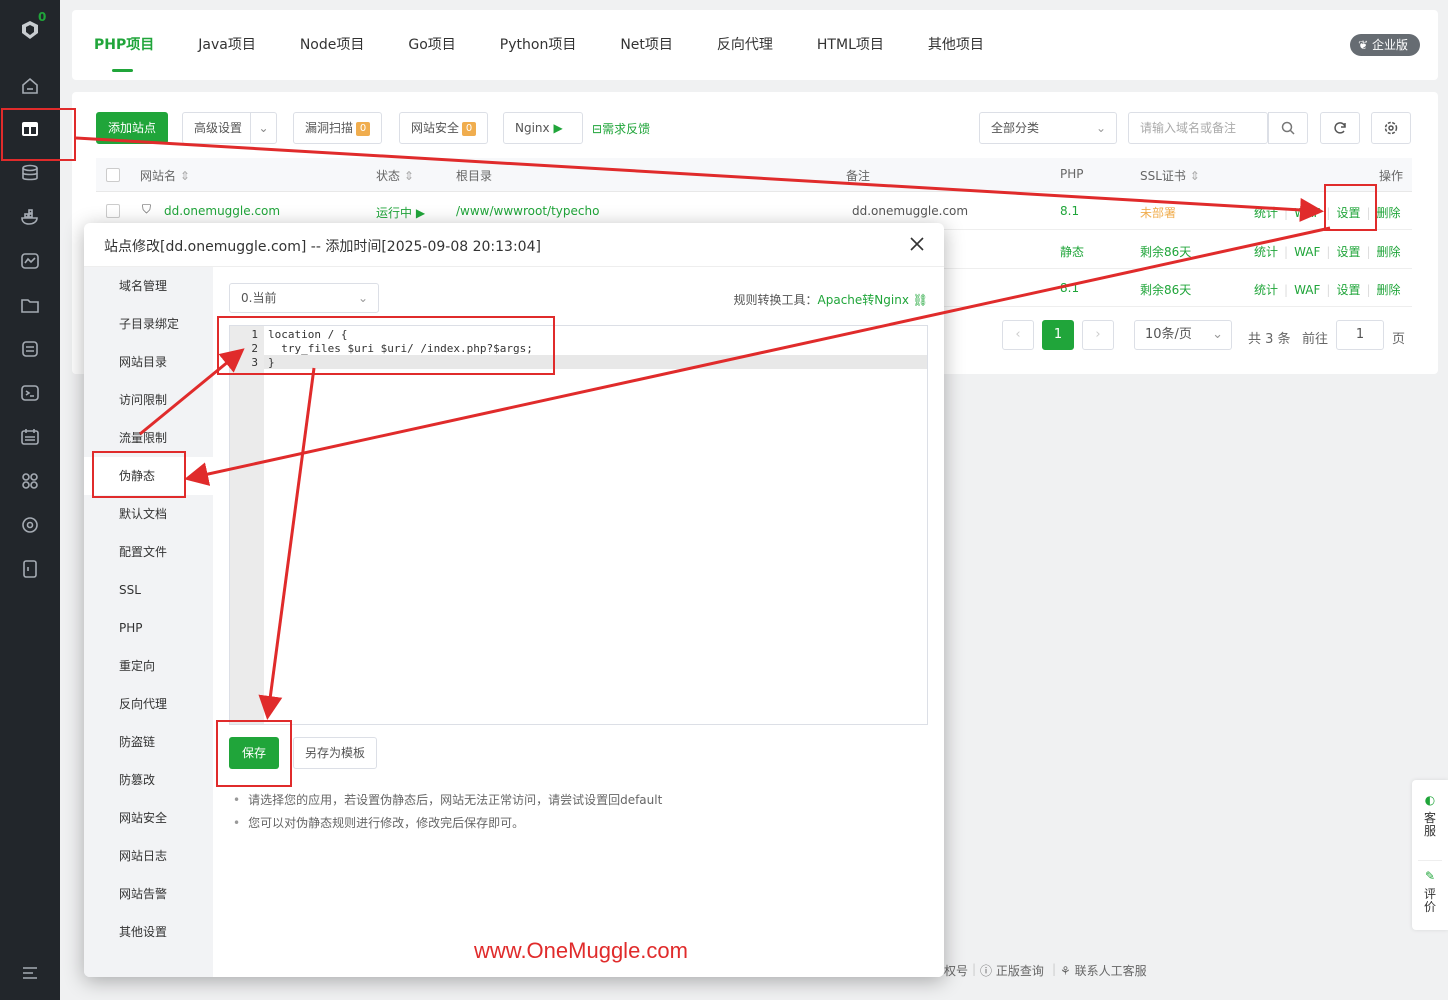  Describe the element at coordinates (113, 175) in the screenshot. I see `select-all-checkbox` at that location.